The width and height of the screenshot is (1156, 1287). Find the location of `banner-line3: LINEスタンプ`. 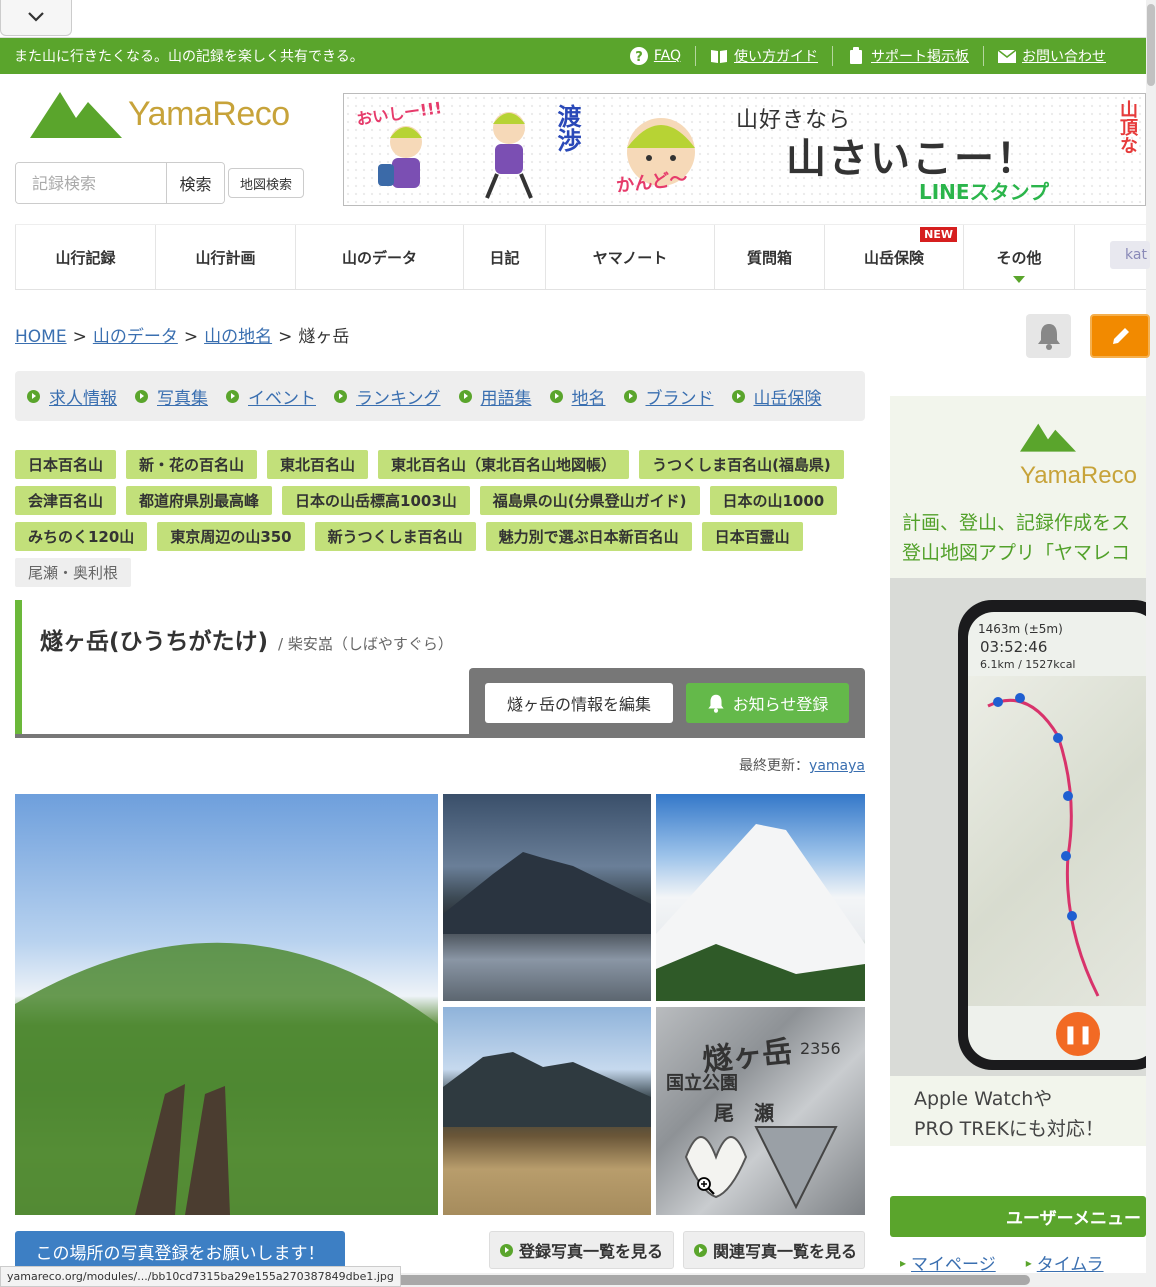

banner-line3: LINEスタンプ is located at coordinates (984, 192).